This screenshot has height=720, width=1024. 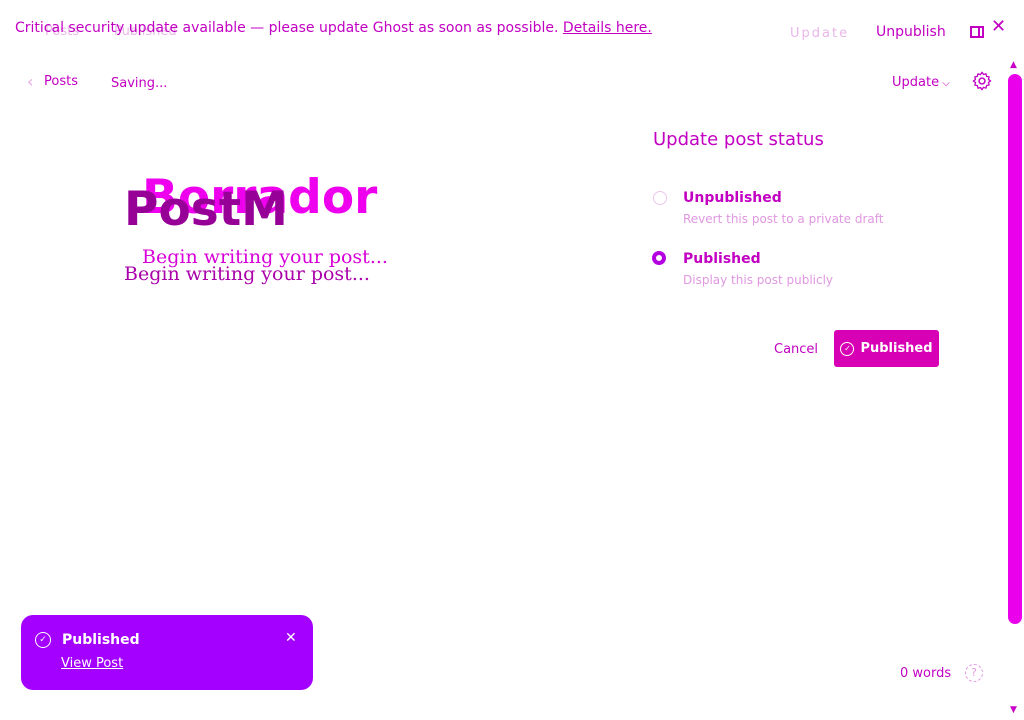 I want to click on word-count: 0 words, so click(x=926, y=673).